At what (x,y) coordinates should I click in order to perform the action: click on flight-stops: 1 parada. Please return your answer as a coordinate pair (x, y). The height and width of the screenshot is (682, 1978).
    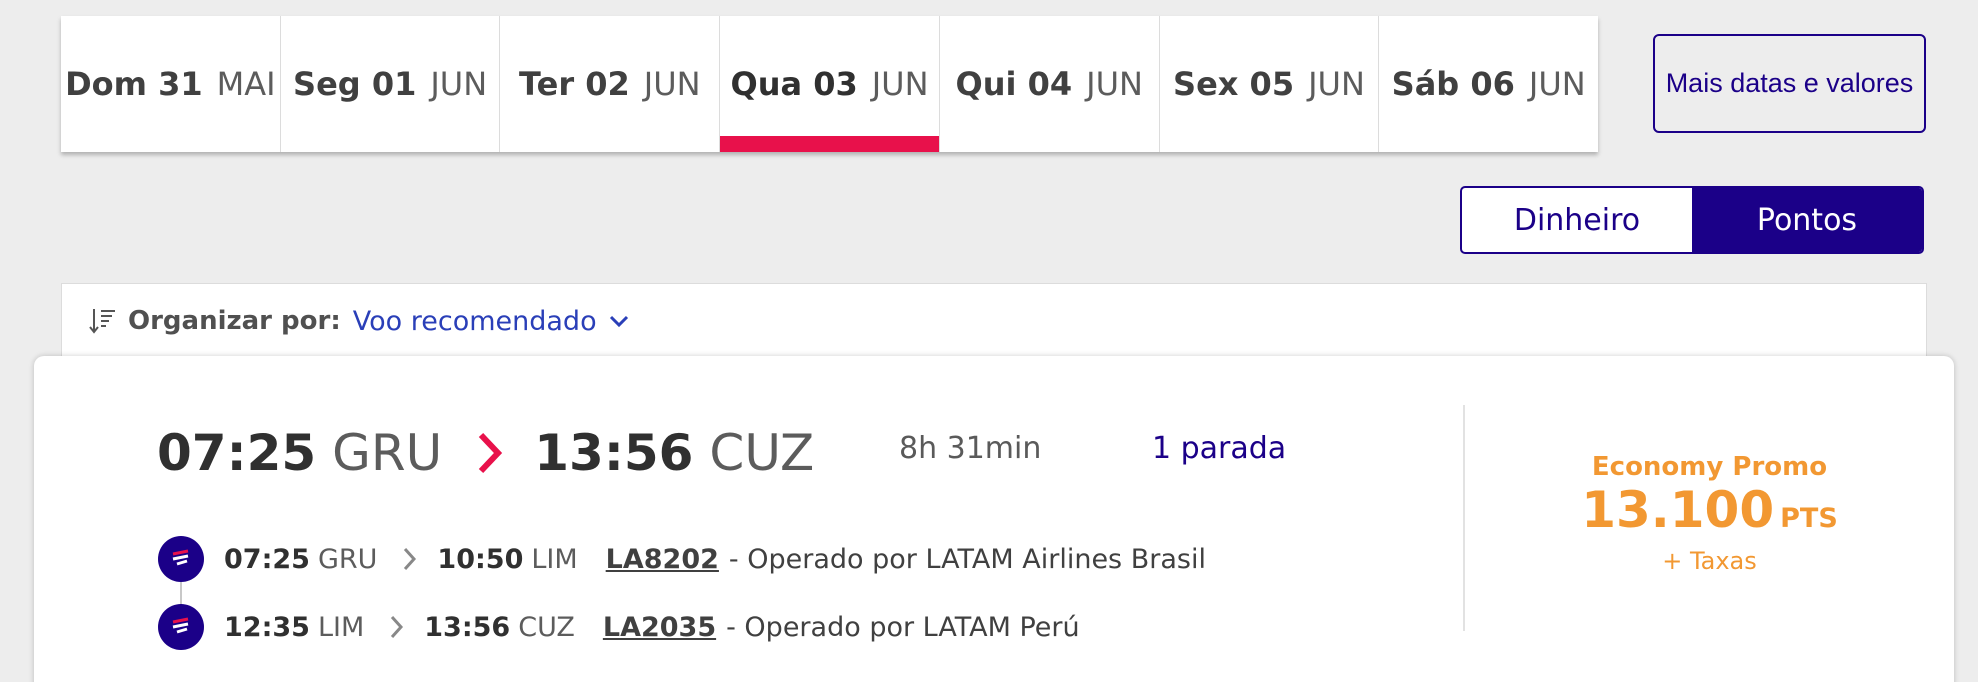
    Looking at the image, I should click on (1219, 448).